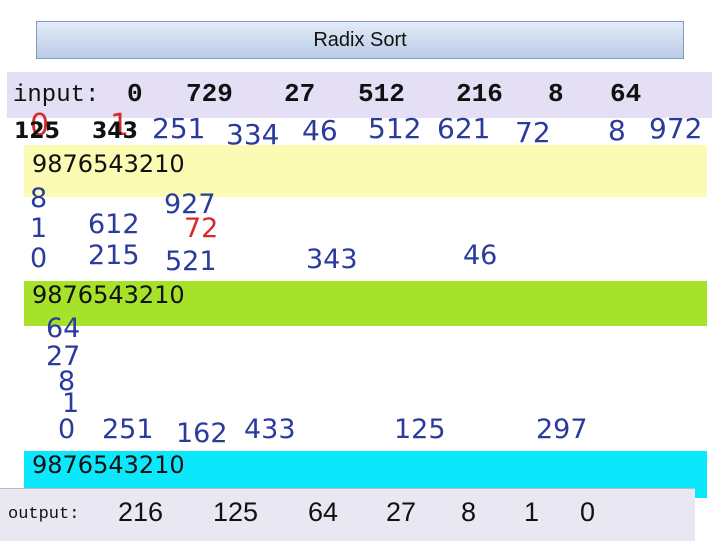  I want to click on pass1-value: 512, so click(395, 128).